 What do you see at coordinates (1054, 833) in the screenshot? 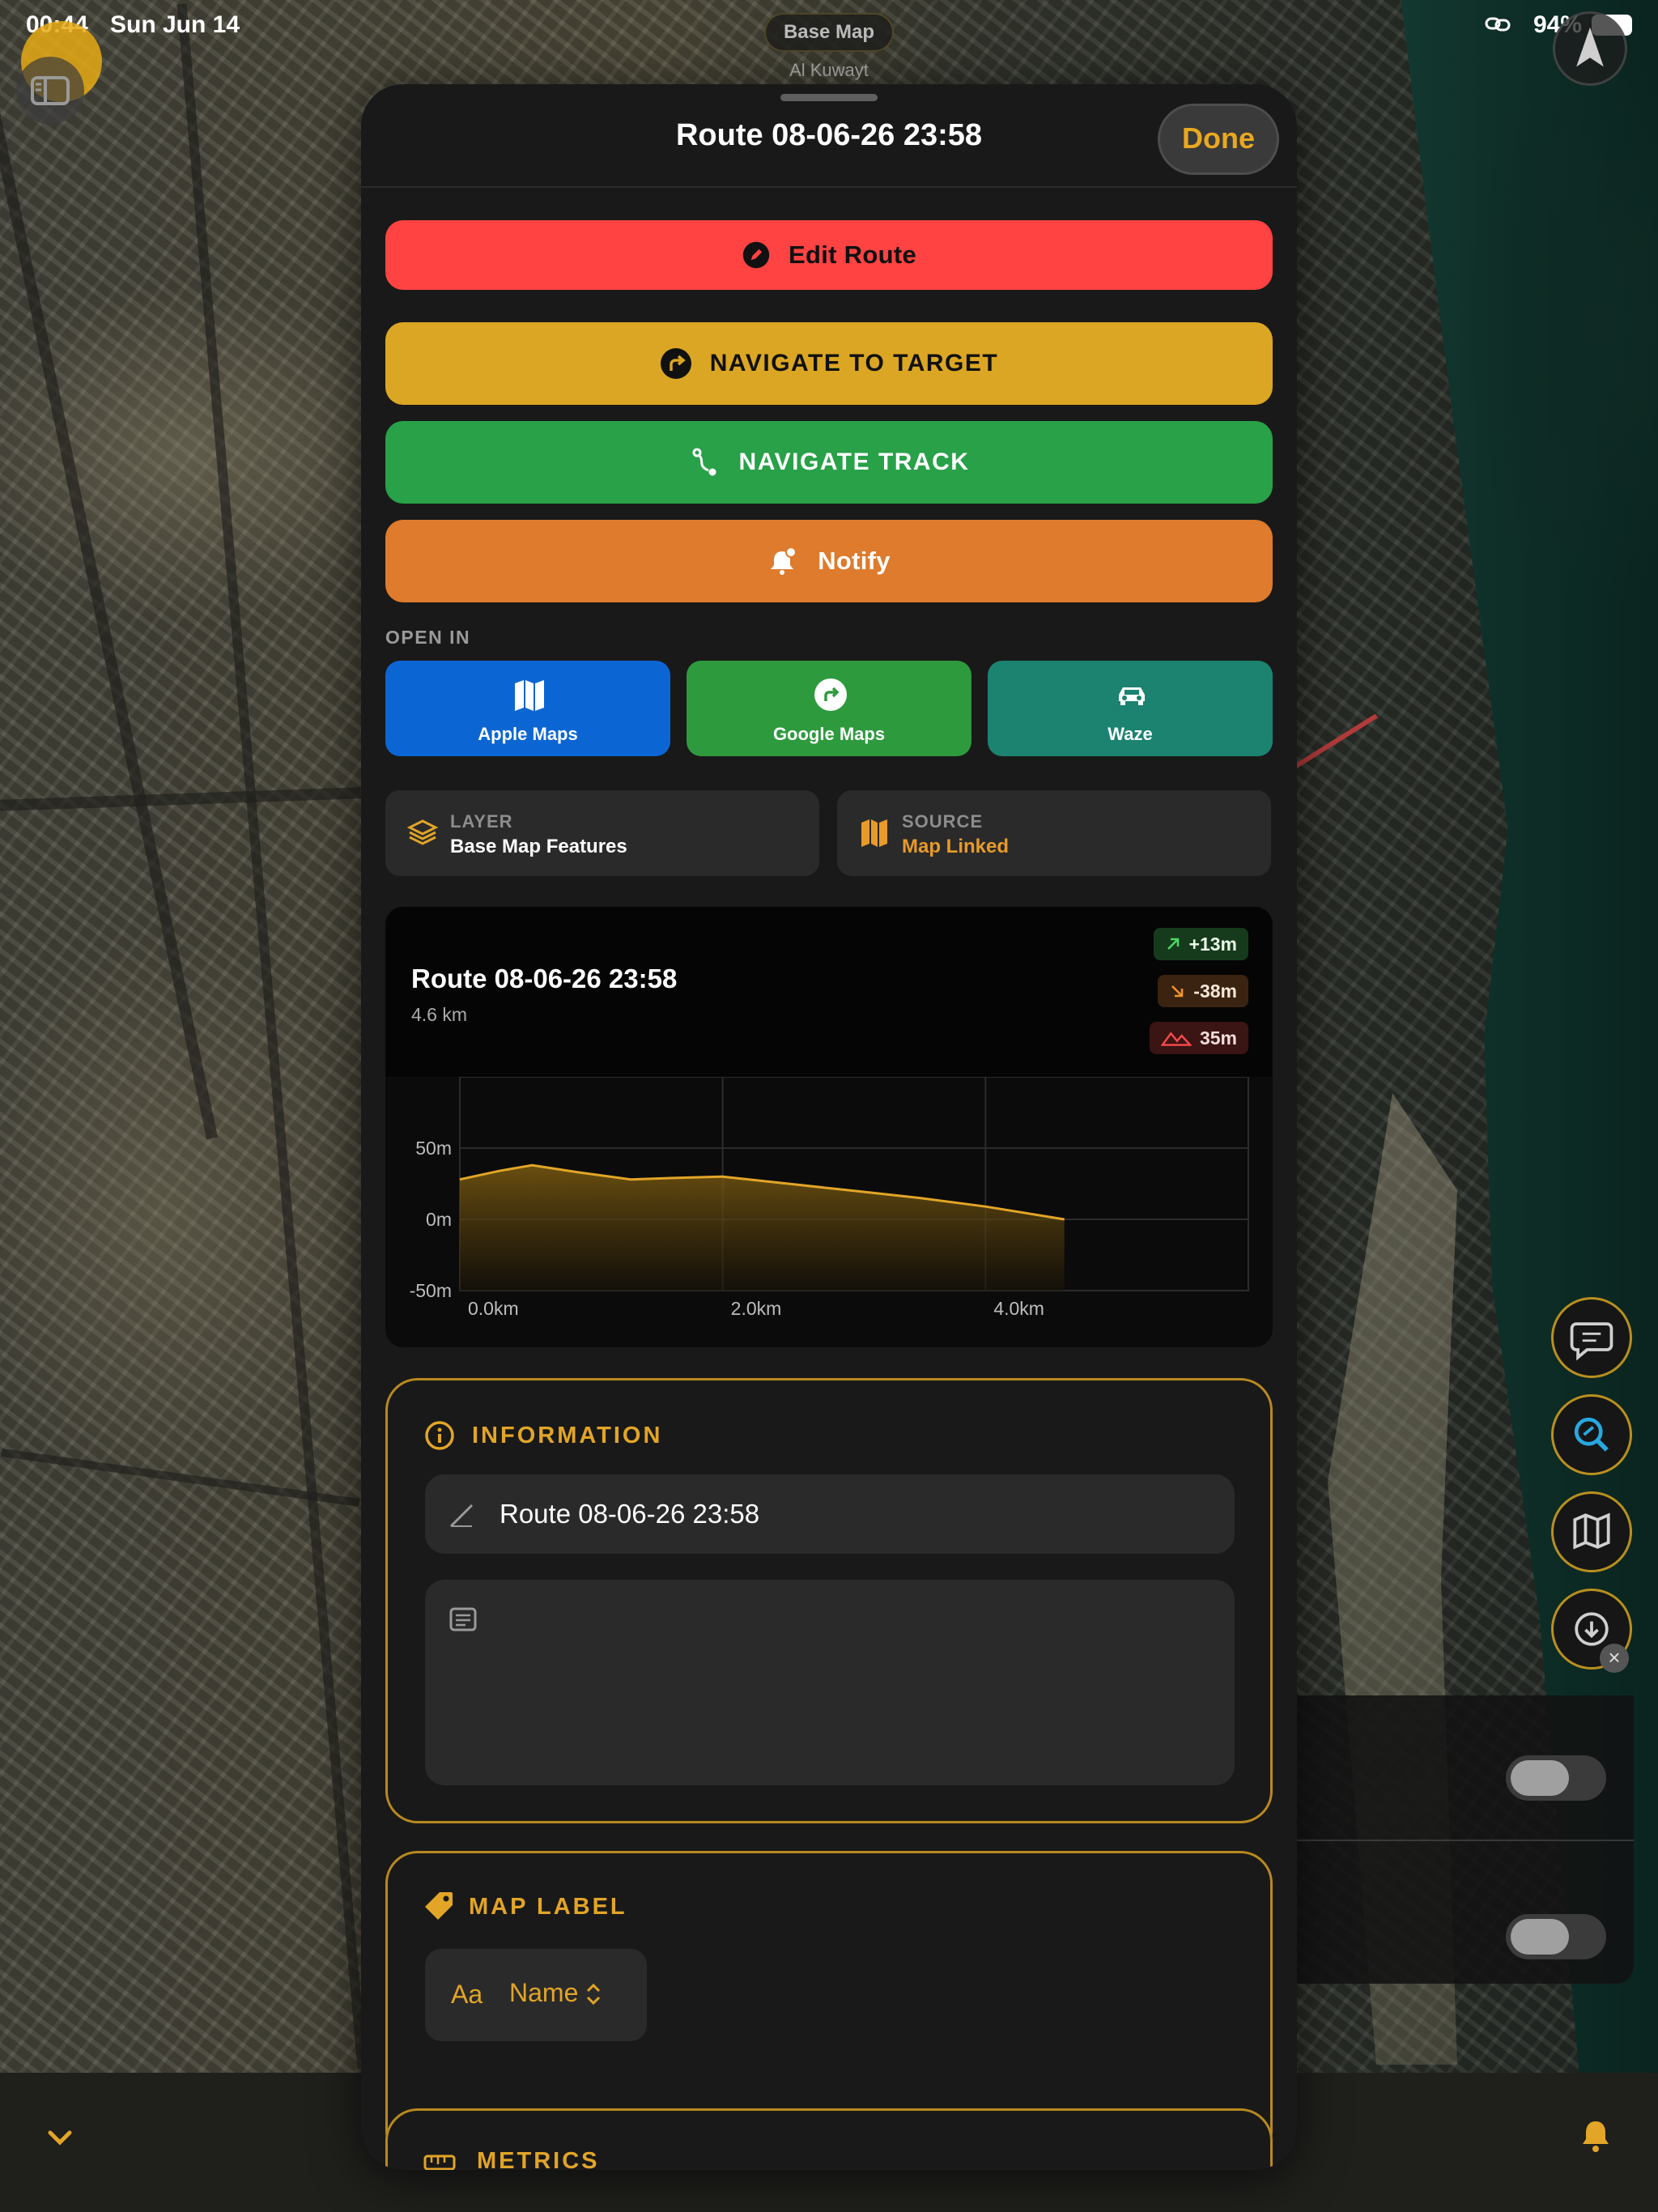
I see `source-card: SOURCE Map Linked` at bounding box center [1054, 833].